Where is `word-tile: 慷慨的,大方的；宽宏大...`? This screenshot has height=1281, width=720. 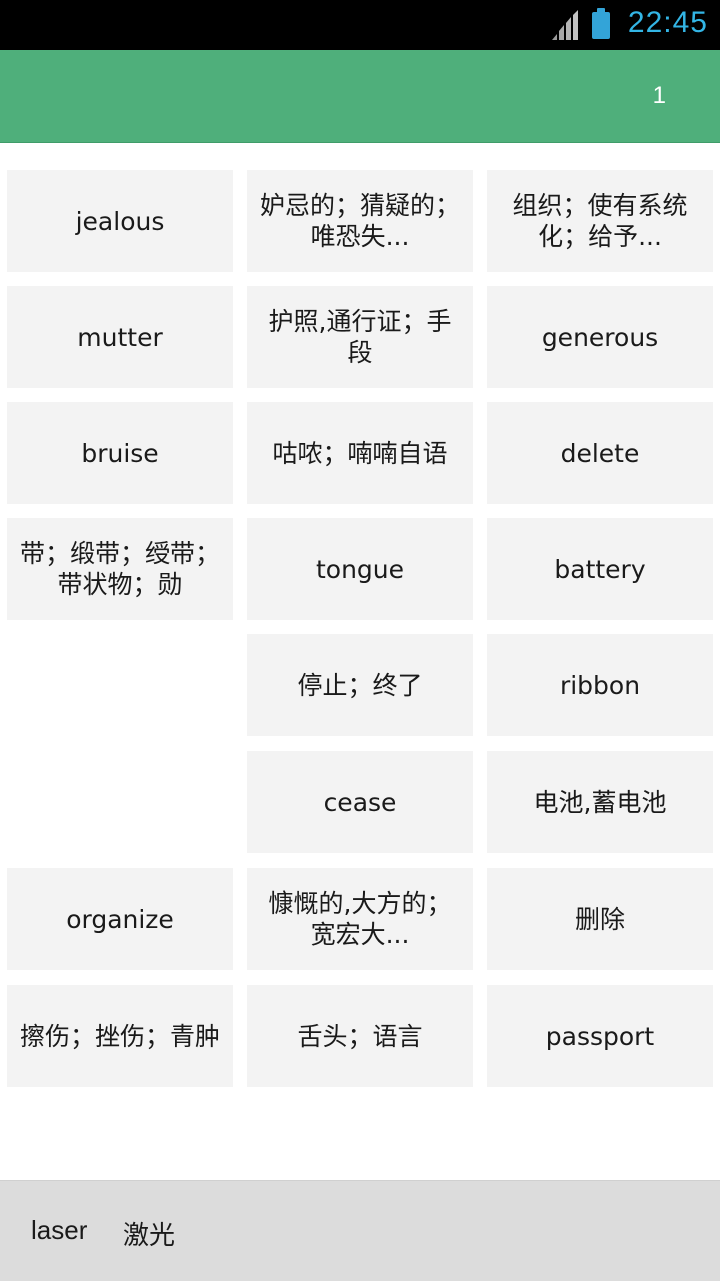 word-tile: 慷慨的,大方的；宽宏大... is located at coordinates (360, 919).